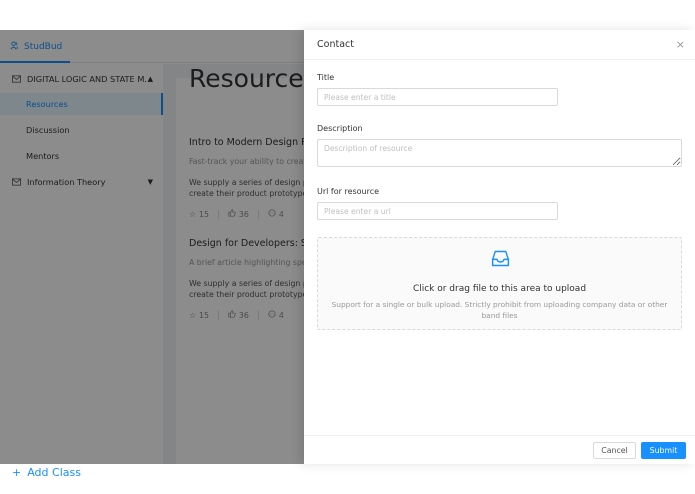  What do you see at coordinates (437, 97) in the screenshot?
I see `title-input` at bounding box center [437, 97].